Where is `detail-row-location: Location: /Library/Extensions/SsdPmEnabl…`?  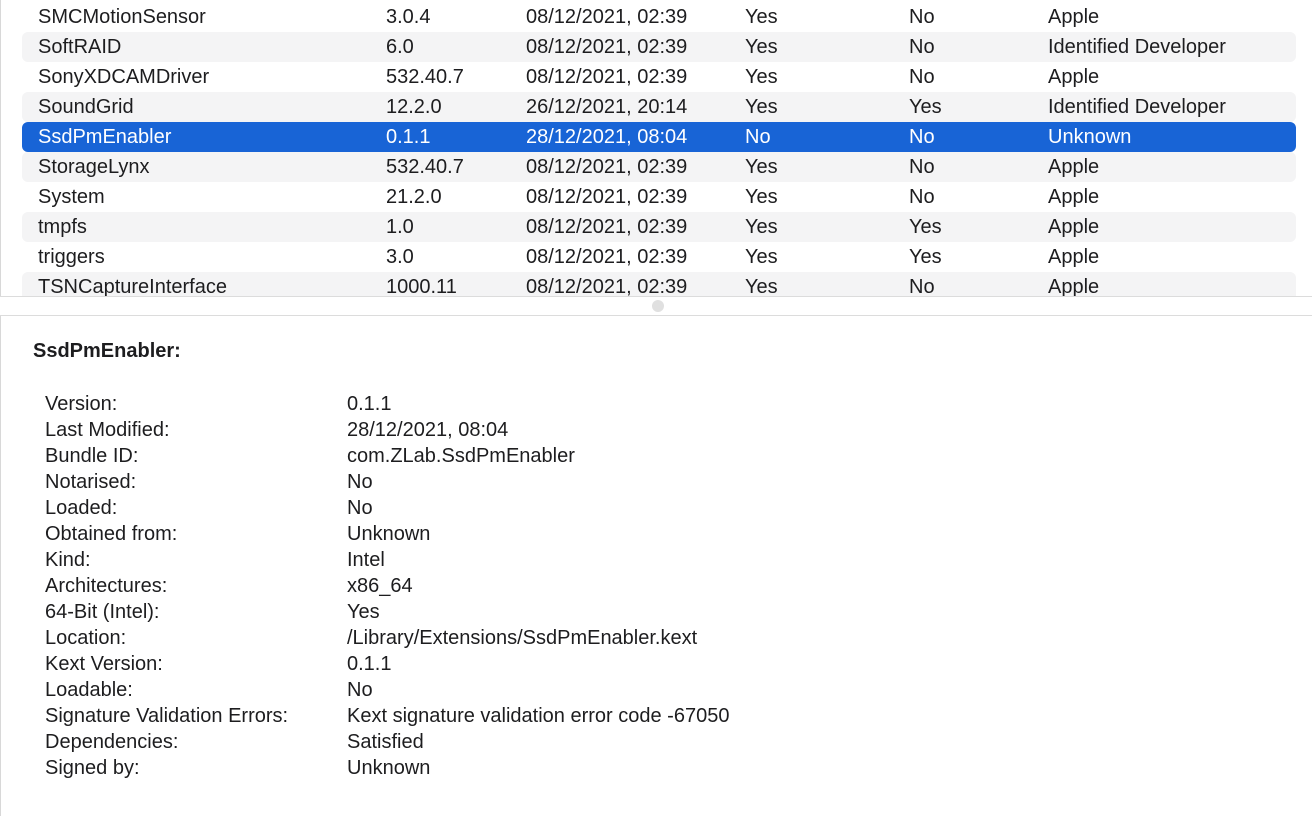 detail-row-location: Location: /Library/Extensions/SsdPmEnabl… is located at coordinates (645, 638).